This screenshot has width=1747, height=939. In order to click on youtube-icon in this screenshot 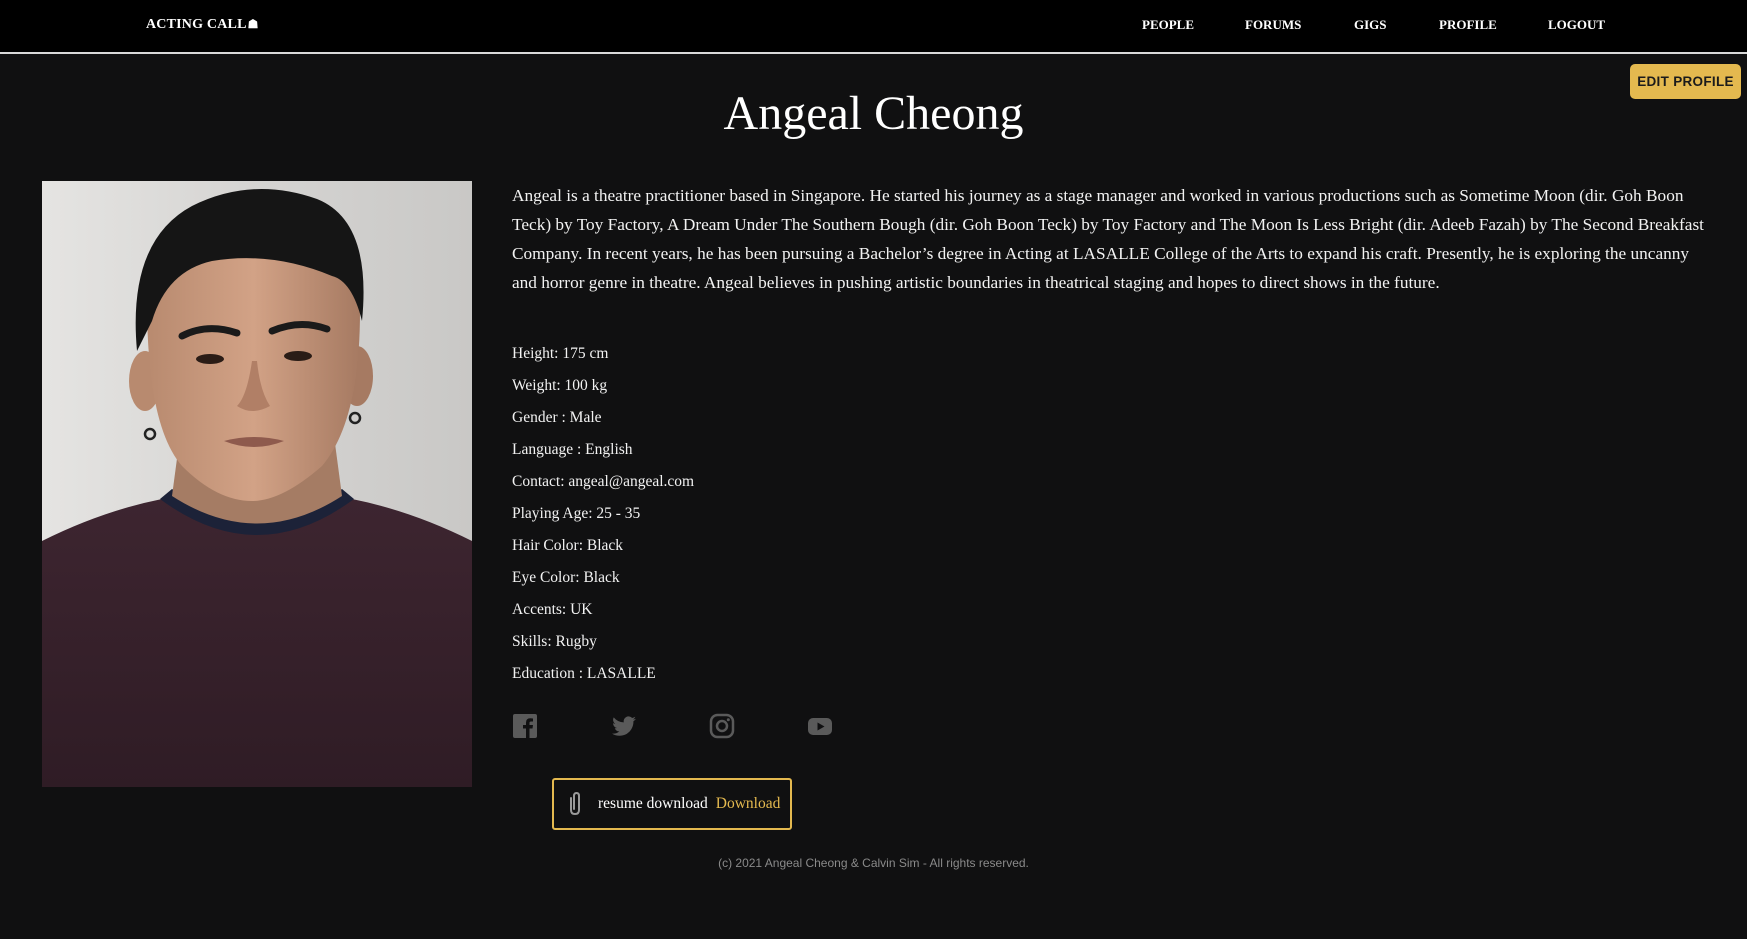, I will do `click(820, 726)`.